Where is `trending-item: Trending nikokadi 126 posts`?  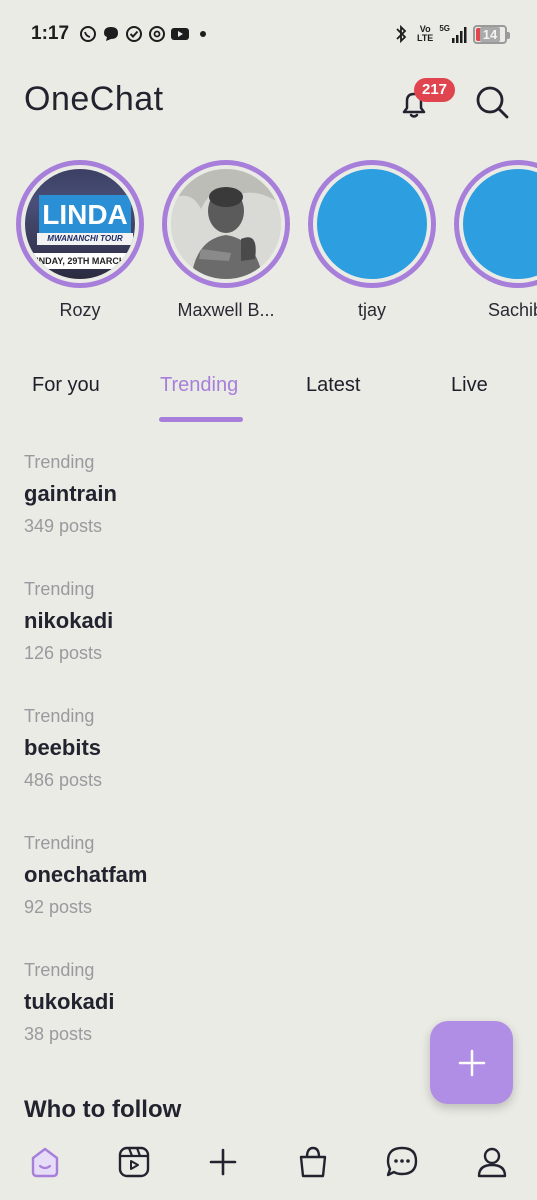 trending-item: Trending nikokadi 126 posts is located at coordinates (224, 621).